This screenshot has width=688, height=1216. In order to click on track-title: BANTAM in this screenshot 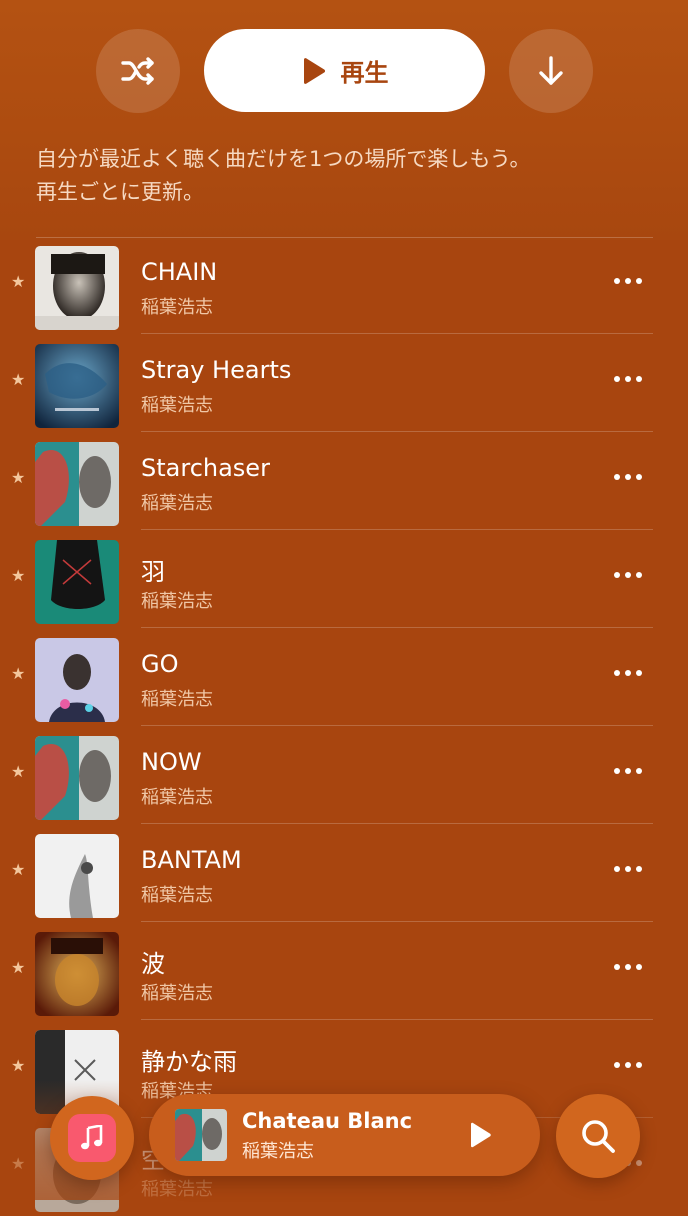, I will do `click(191, 860)`.